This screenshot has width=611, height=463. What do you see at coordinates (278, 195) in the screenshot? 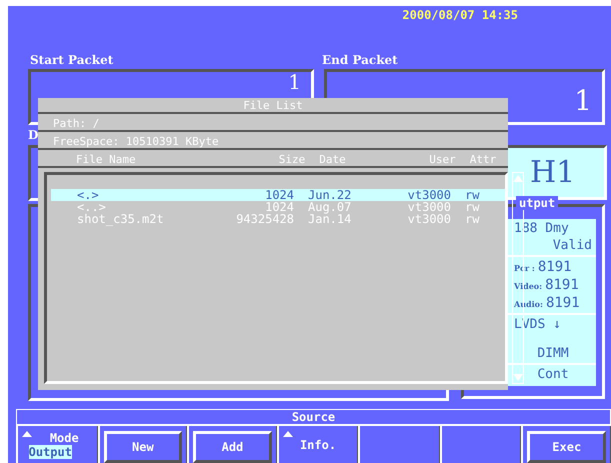
I see `file-row: <.> 1024 Jun.22 vt3000 rw` at bounding box center [278, 195].